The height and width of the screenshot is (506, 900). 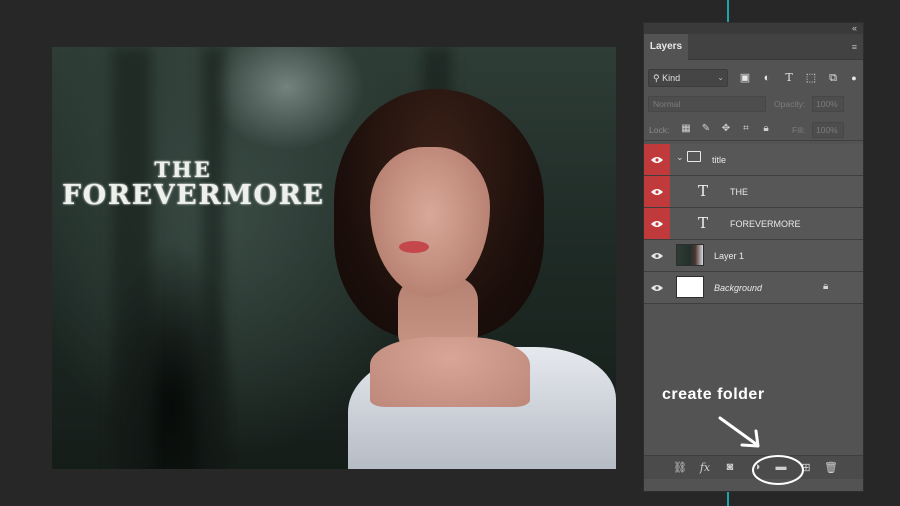 What do you see at coordinates (831, 467) in the screenshot?
I see `delete-layer-icon: 🗑︎` at bounding box center [831, 467].